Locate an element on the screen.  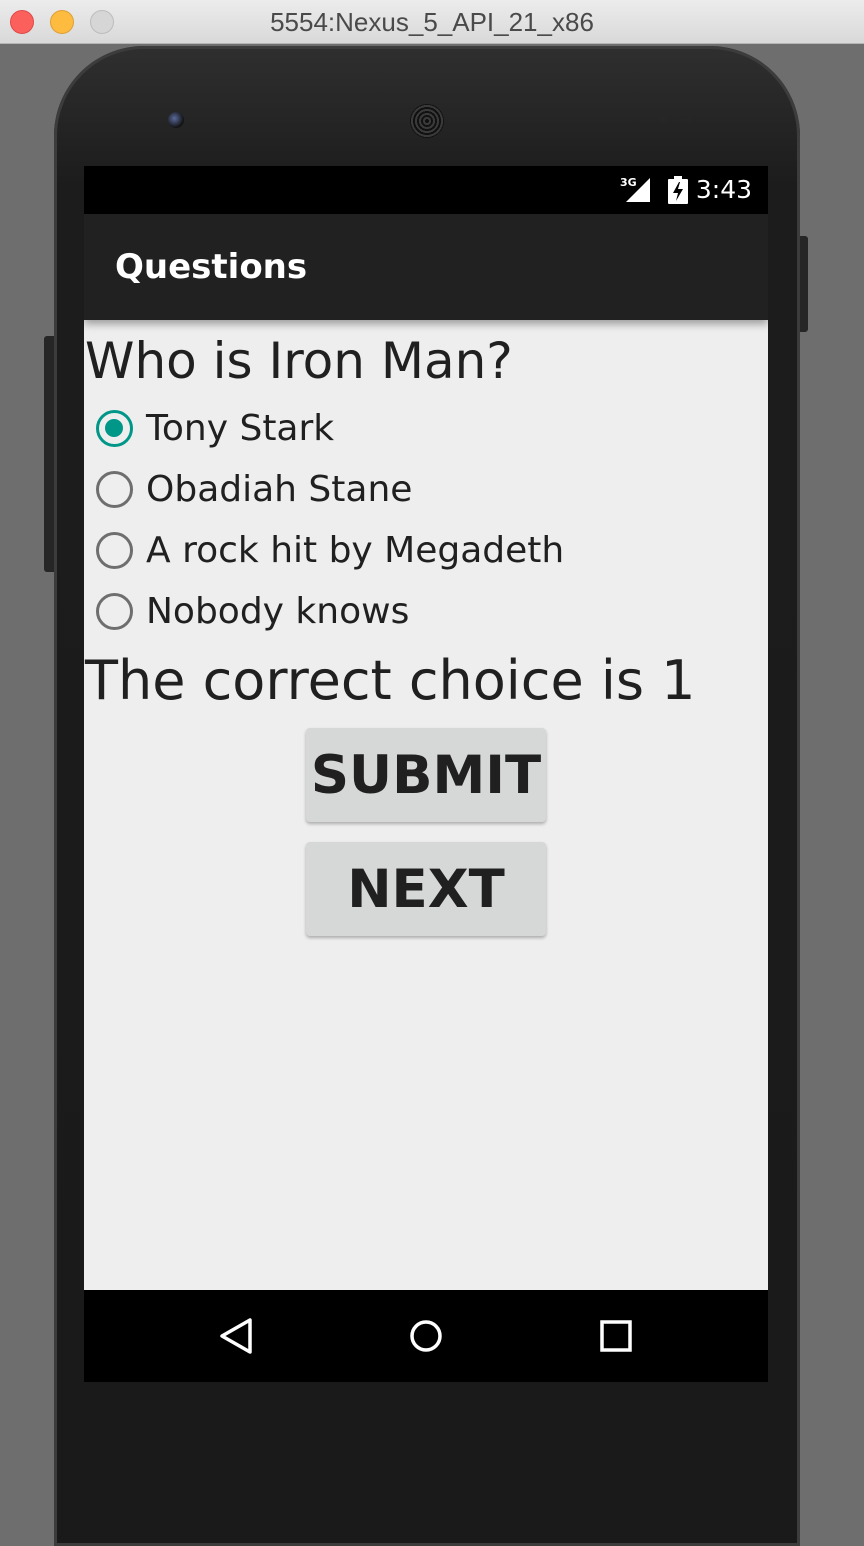
answer-option-1: Tony Stark is located at coordinates (426, 428).